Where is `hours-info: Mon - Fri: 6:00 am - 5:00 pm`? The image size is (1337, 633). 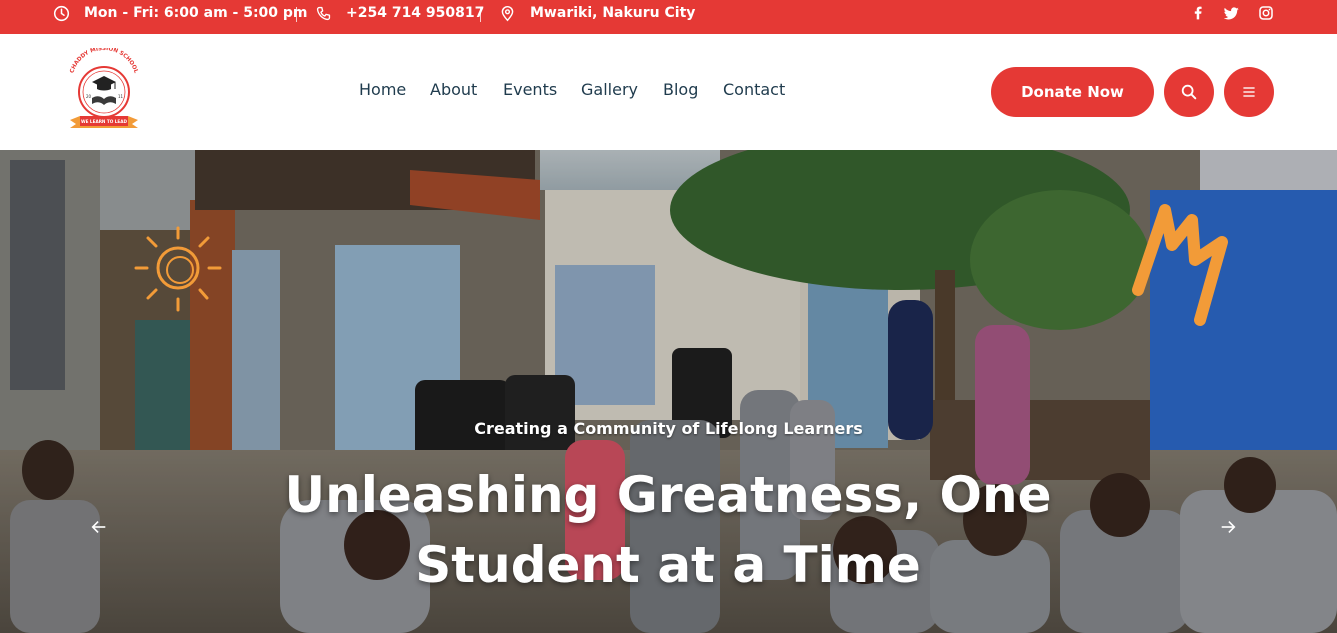
hours-info: Mon - Fri: 6:00 am - 5:00 pm is located at coordinates (180, 13).